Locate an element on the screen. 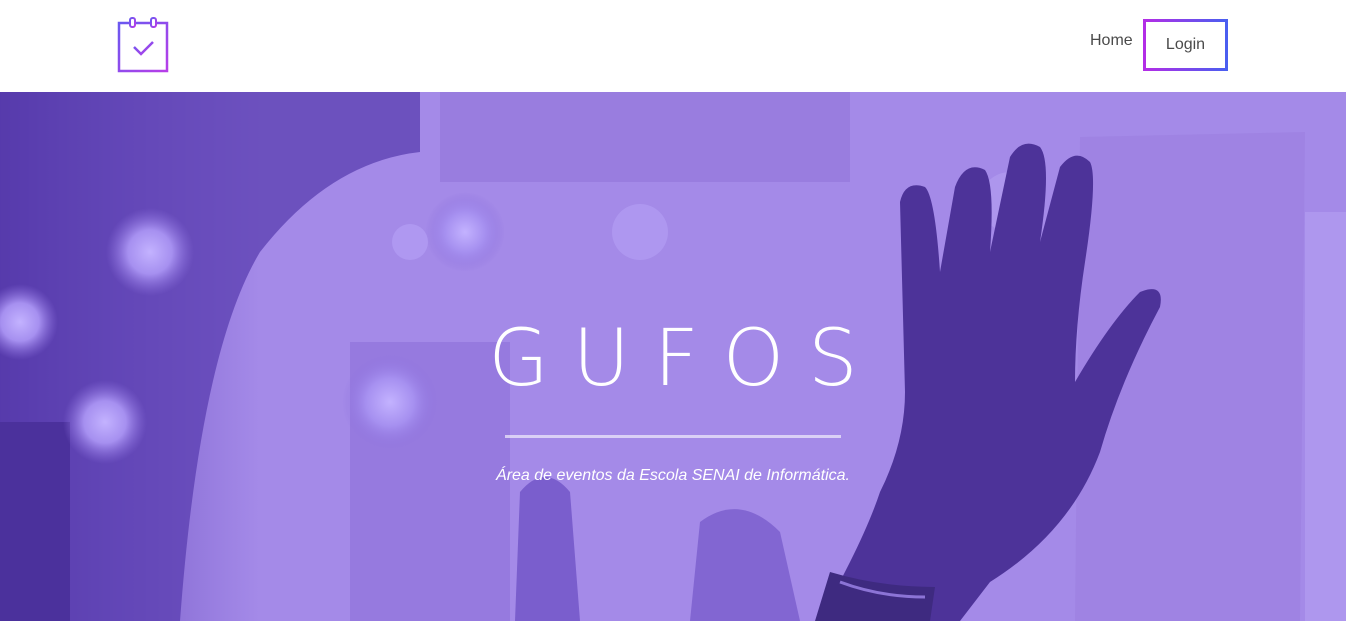  login-button: Login is located at coordinates (1185, 45).